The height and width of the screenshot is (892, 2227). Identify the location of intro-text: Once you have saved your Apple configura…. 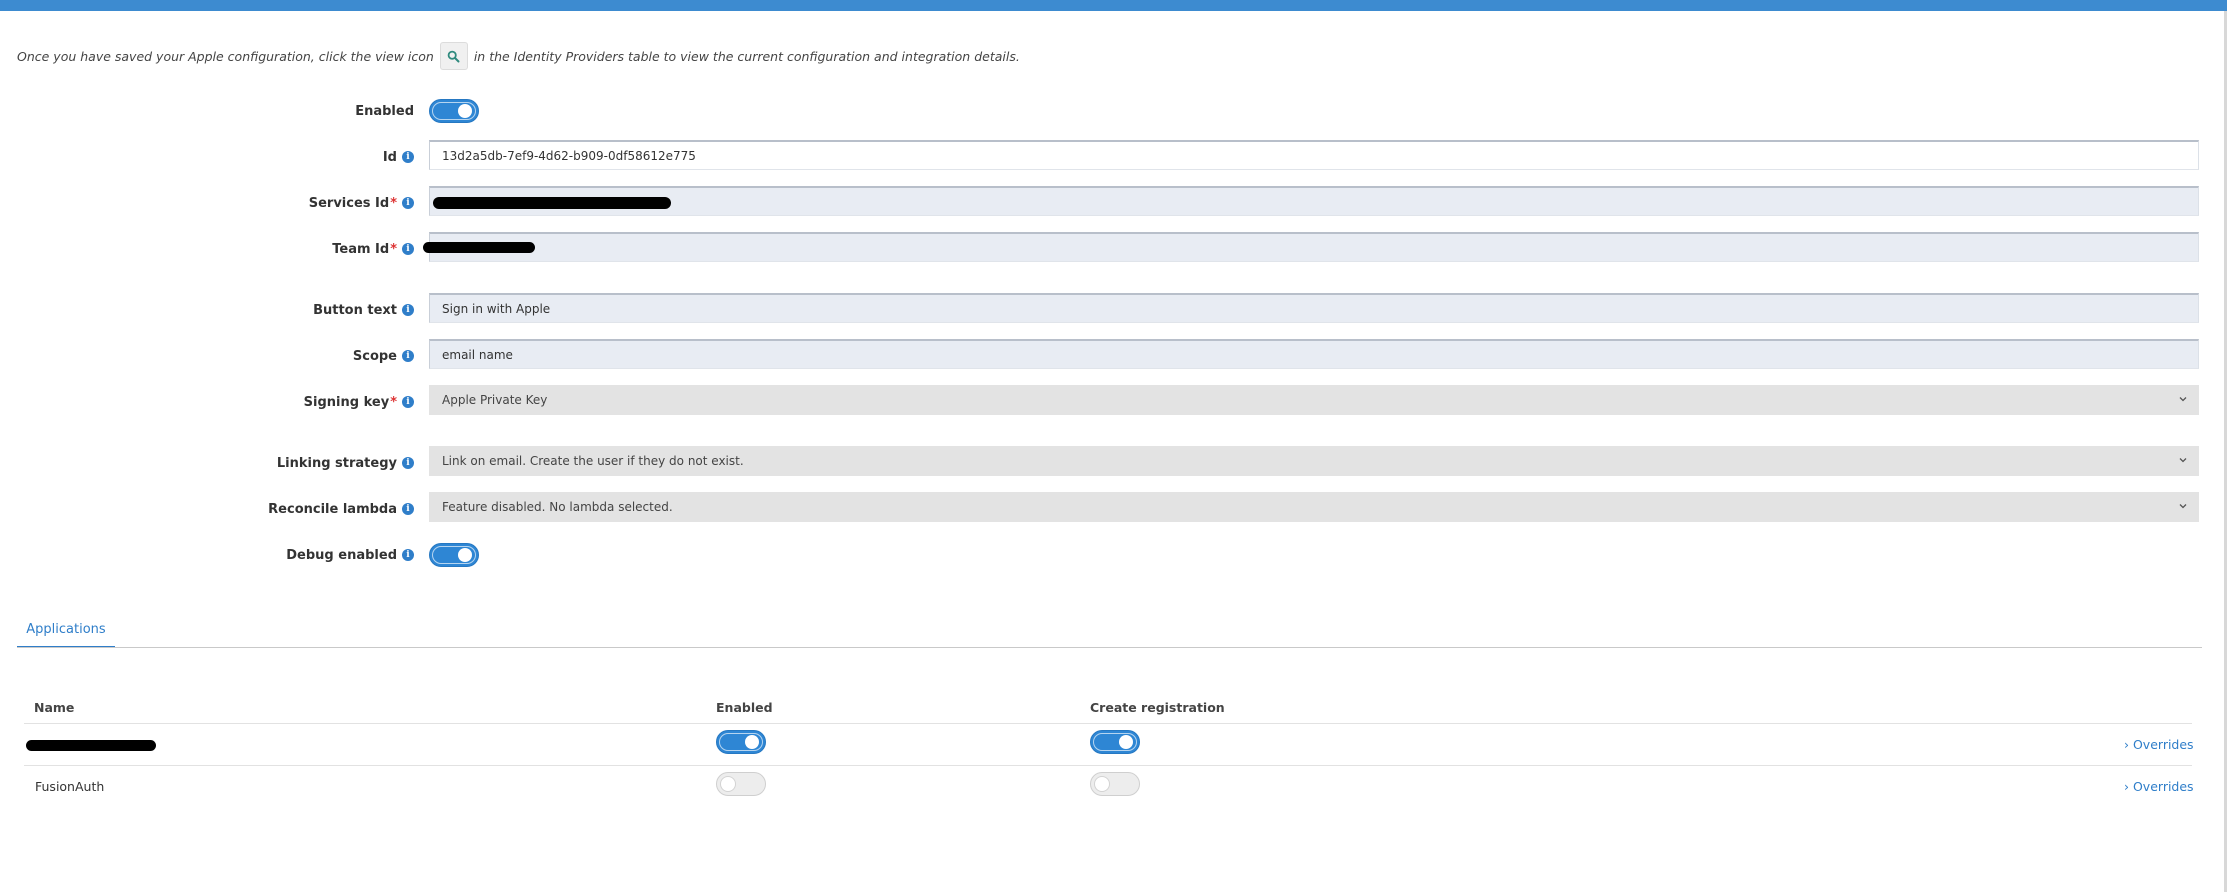
(518, 56).